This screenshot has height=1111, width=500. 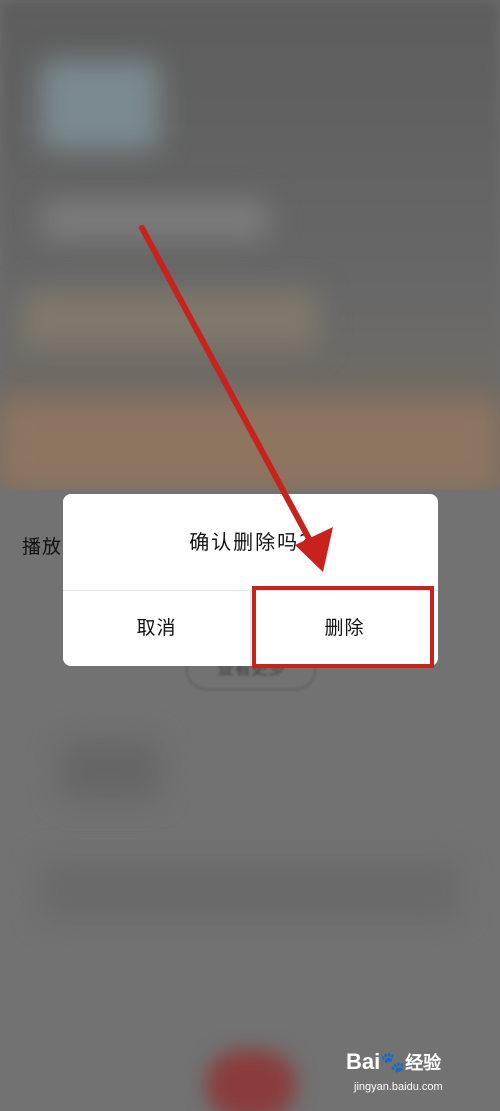 I want to click on annotation-highlight-box, so click(x=343, y=627).